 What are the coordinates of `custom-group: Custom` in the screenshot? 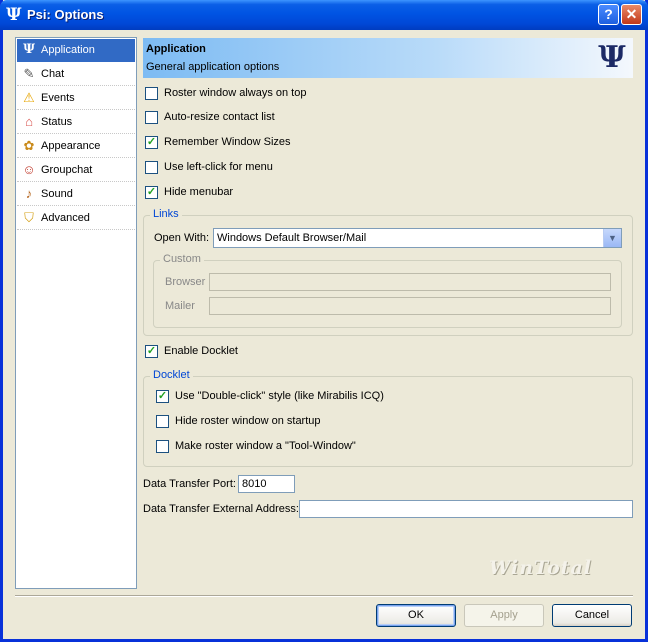 It's located at (387, 290).